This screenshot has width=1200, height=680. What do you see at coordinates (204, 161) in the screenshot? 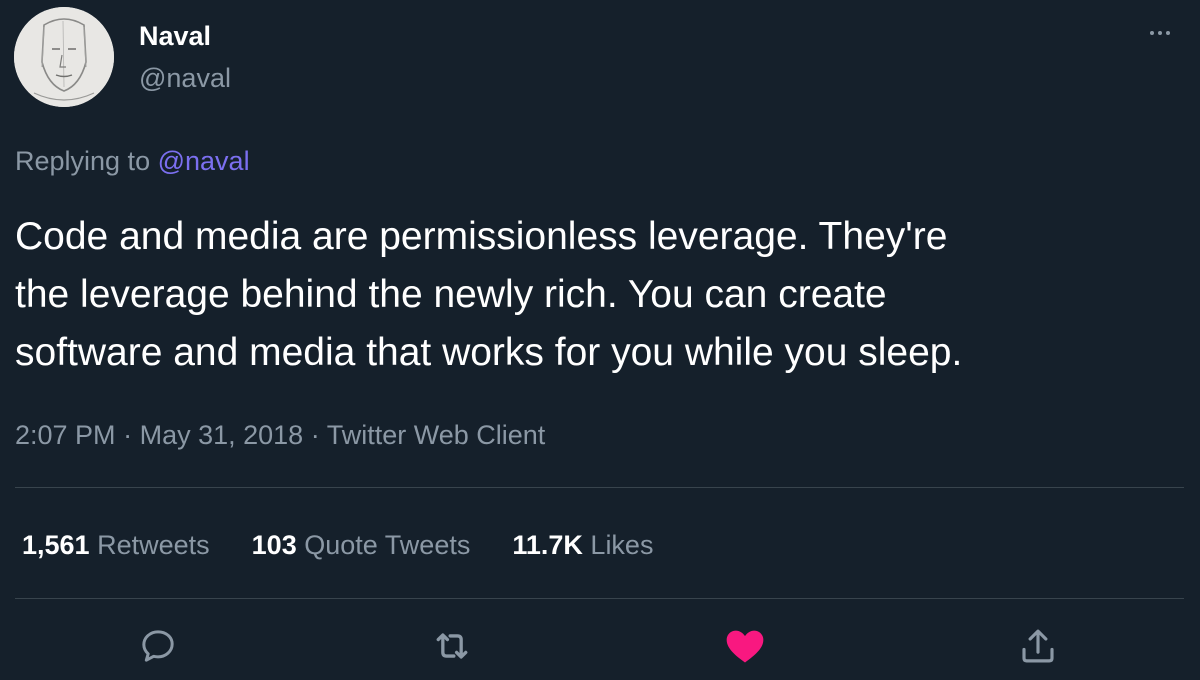
I see `reply-mention-link: @naval` at bounding box center [204, 161].